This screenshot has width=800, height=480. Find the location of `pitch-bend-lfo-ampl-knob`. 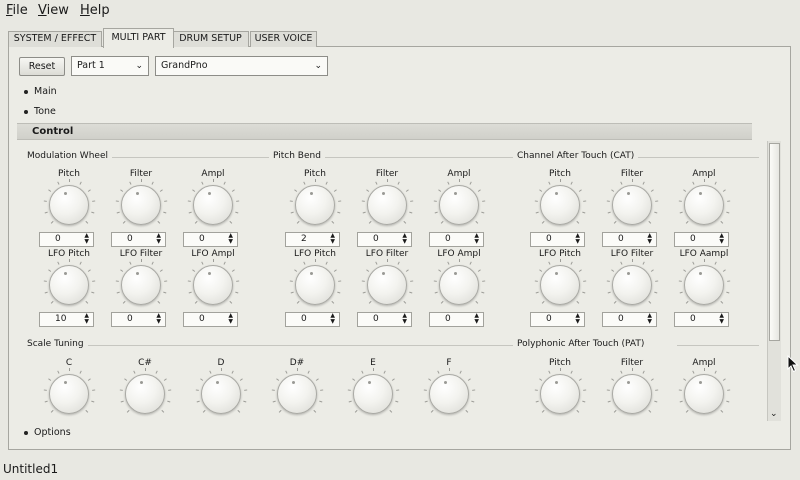

pitch-bend-lfo-ampl-knob is located at coordinates (459, 285).